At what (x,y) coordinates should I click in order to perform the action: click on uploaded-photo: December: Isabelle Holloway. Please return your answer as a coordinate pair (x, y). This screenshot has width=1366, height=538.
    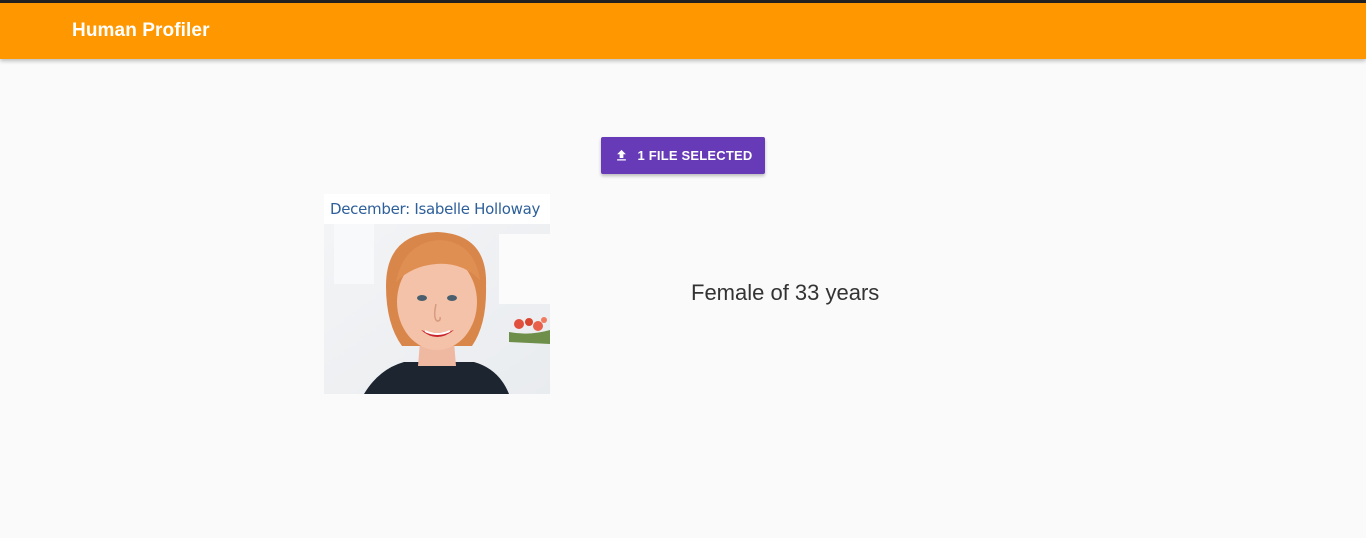
    Looking at the image, I should click on (437, 294).